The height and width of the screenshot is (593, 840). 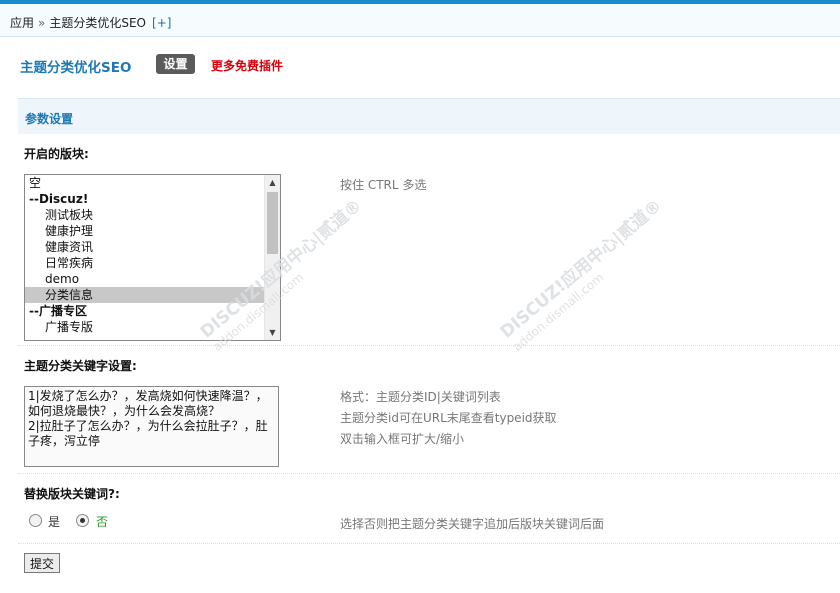 What do you see at coordinates (272, 223) in the screenshot?
I see `scrollbar-thumb` at bounding box center [272, 223].